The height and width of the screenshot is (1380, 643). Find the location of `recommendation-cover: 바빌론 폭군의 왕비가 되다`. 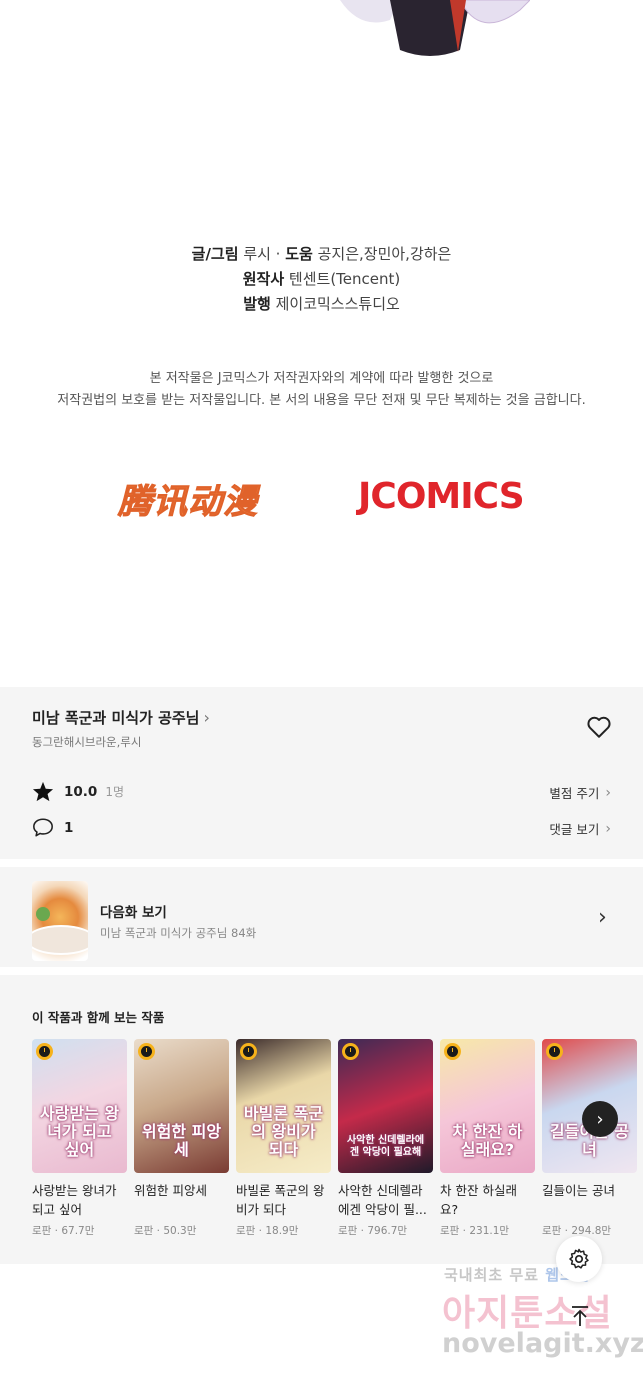

recommendation-cover: 바빌론 폭군의 왕비가 되다 is located at coordinates (283, 1106).